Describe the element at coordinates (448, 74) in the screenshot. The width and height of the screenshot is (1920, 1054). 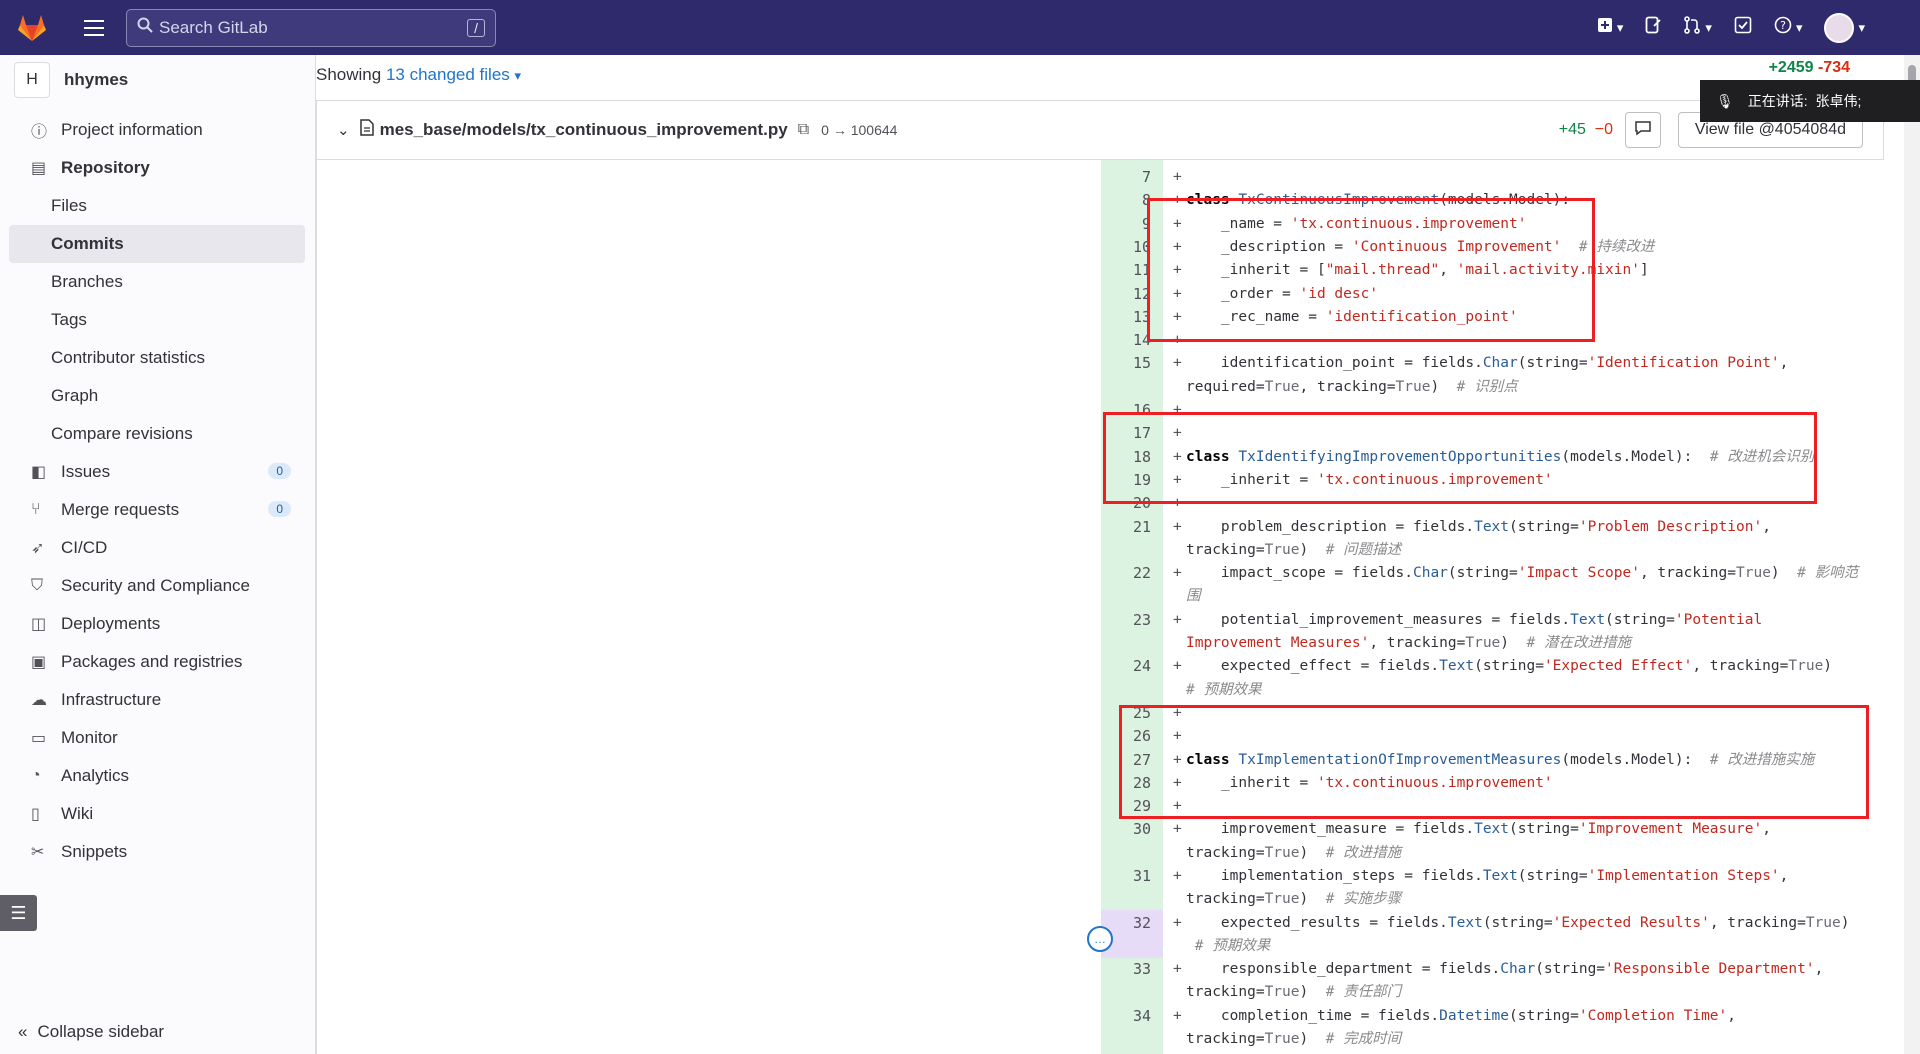
I see `changed-files-dropdown: 13 changed files` at that location.